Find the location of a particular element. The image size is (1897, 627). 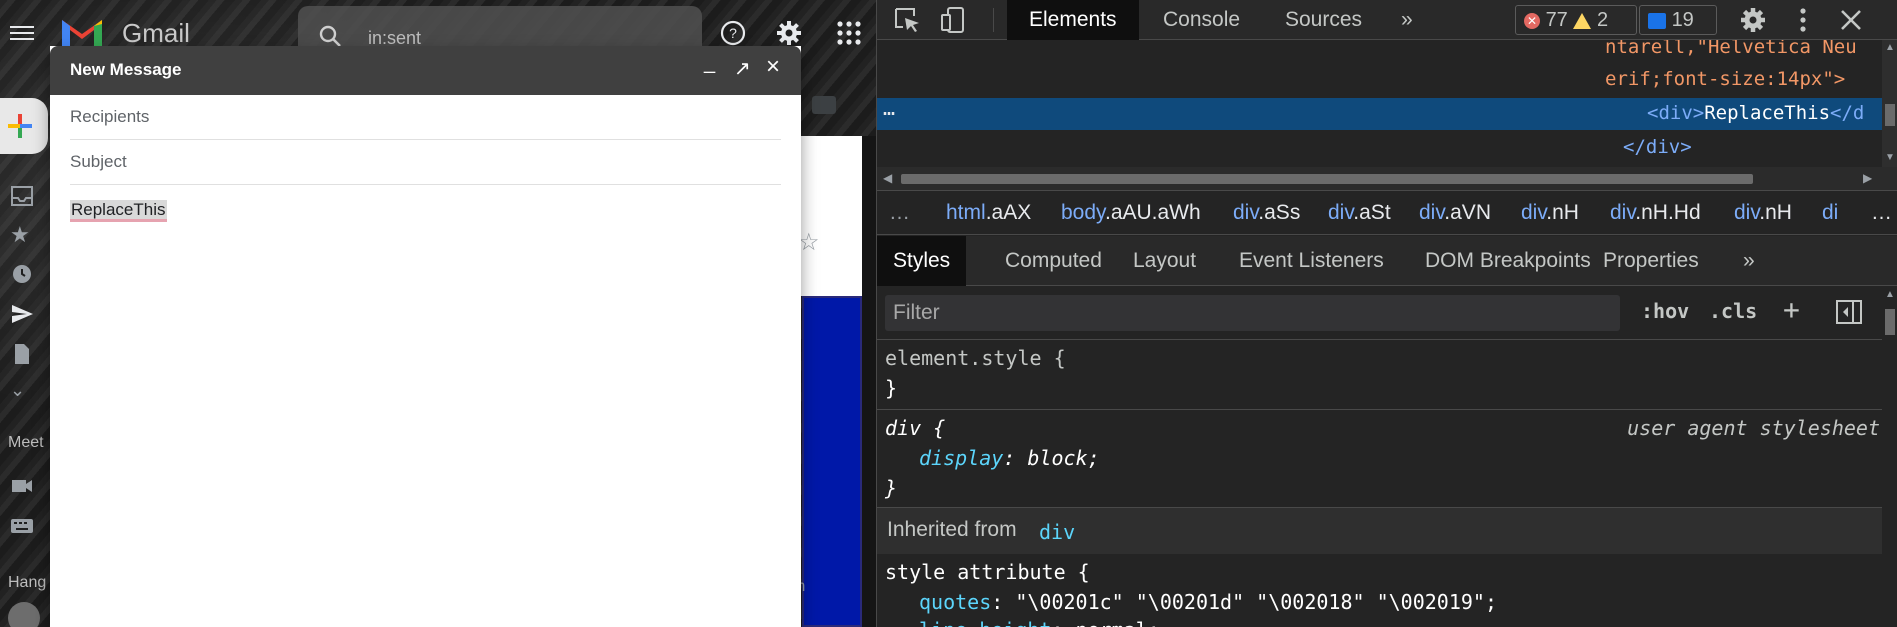

dom-close-div: </div> is located at coordinates (1657, 147).